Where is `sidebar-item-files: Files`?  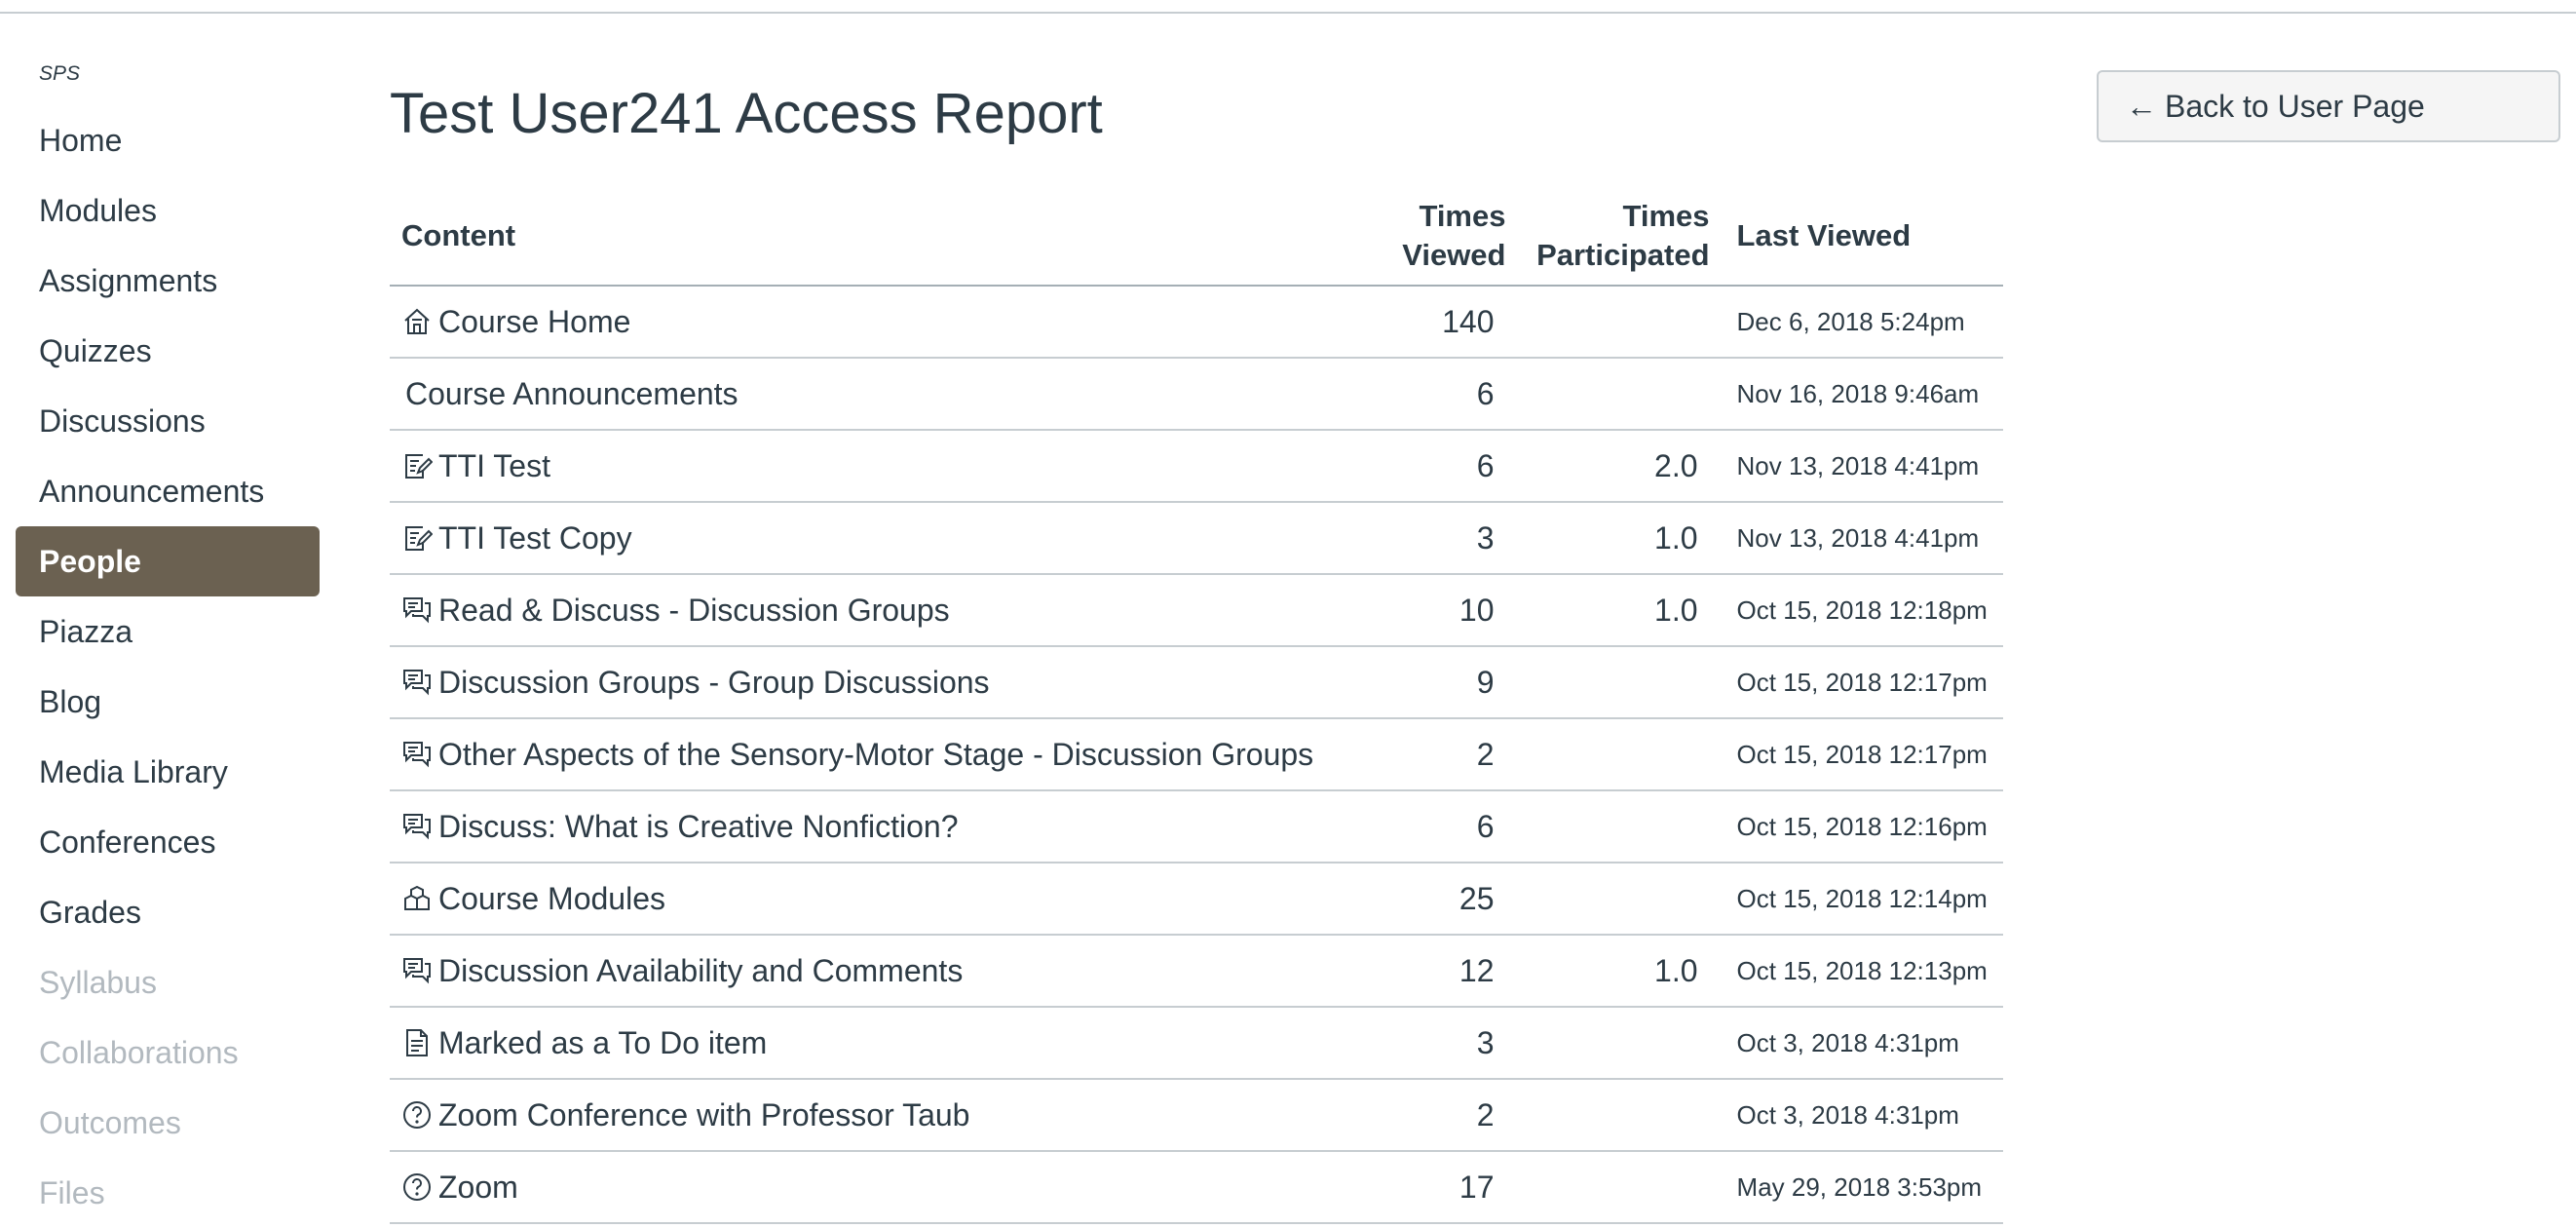 sidebar-item-files: Files is located at coordinates (168, 1193).